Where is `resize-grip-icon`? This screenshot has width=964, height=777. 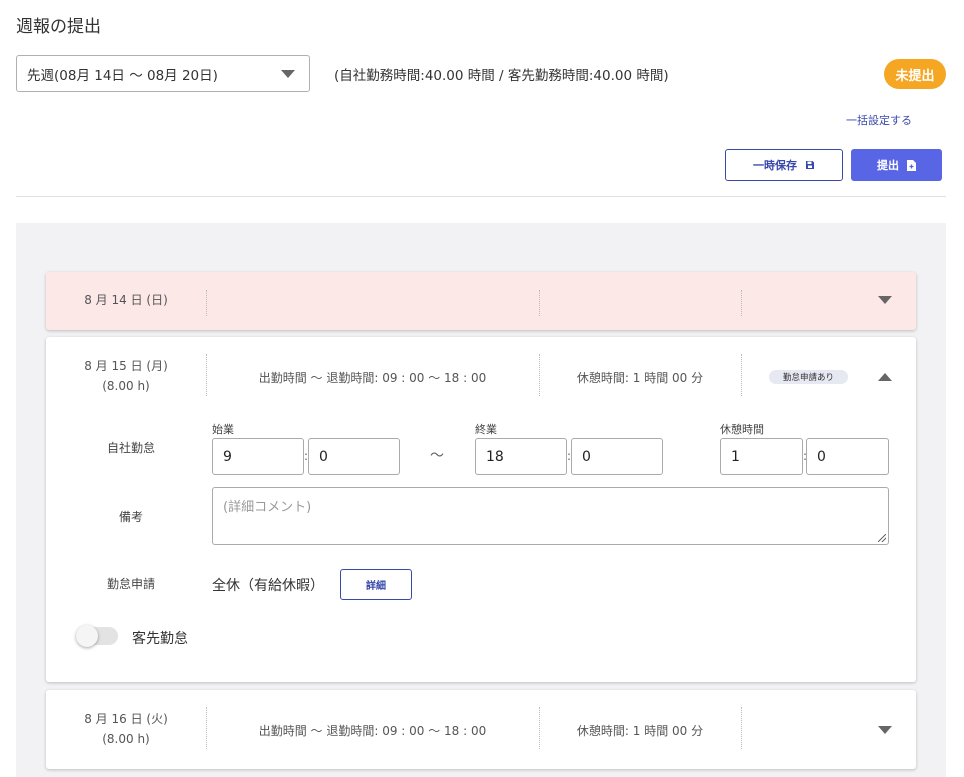 resize-grip-icon is located at coordinates (882, 538).